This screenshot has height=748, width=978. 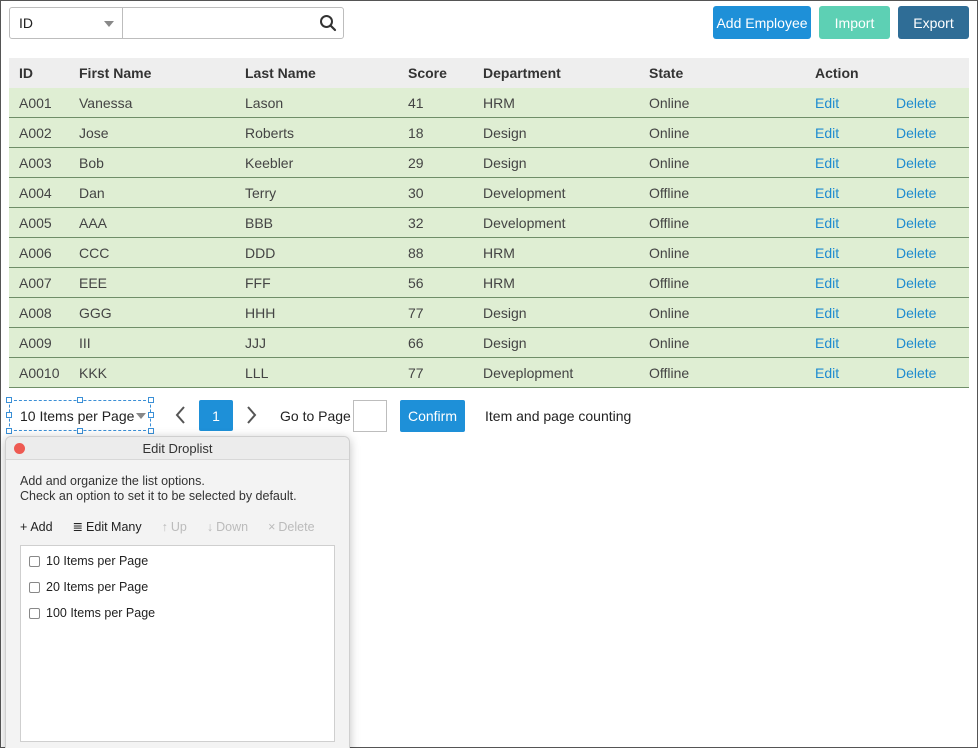 I want to click on droplist-toolbar: + Add ≣ Edit Many ↑ Up ↓ Down × Delete, so click(x=177, y=527).